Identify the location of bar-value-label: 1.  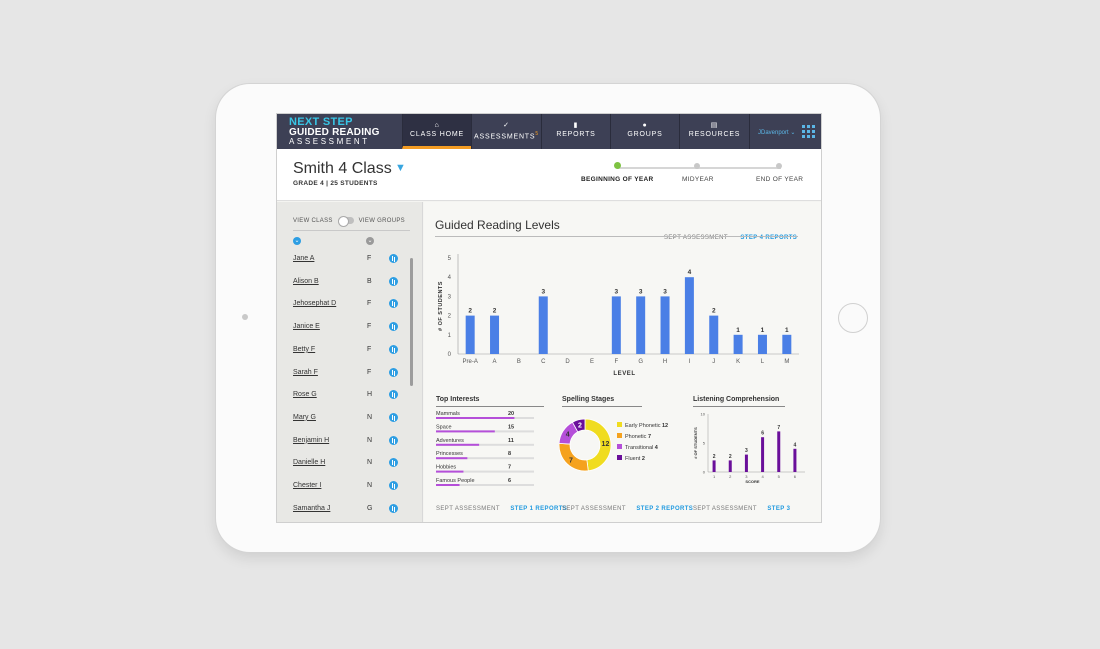
(787, 330).